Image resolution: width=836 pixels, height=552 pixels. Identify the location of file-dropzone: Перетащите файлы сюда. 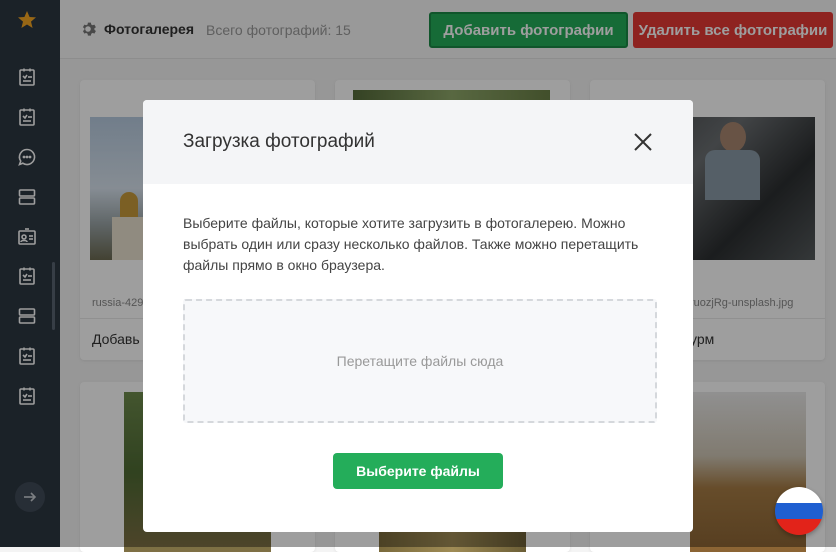
(420, 361).